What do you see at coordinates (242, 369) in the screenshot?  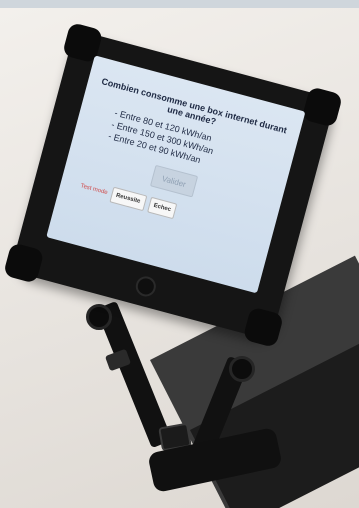 I see `strap-ring-right` at bounding box center [242, 369].